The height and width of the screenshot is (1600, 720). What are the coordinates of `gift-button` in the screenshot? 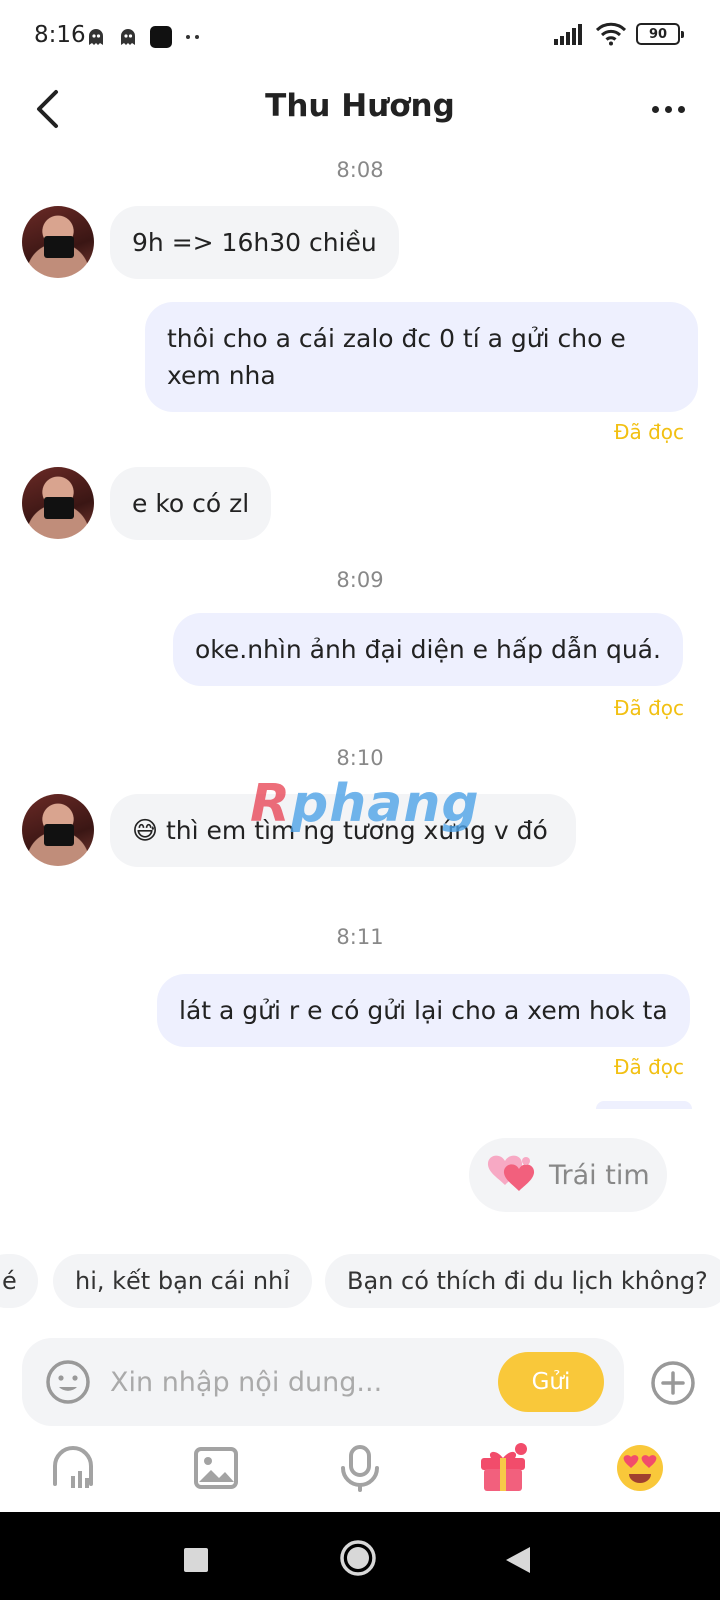 It's located at (503, 1468).